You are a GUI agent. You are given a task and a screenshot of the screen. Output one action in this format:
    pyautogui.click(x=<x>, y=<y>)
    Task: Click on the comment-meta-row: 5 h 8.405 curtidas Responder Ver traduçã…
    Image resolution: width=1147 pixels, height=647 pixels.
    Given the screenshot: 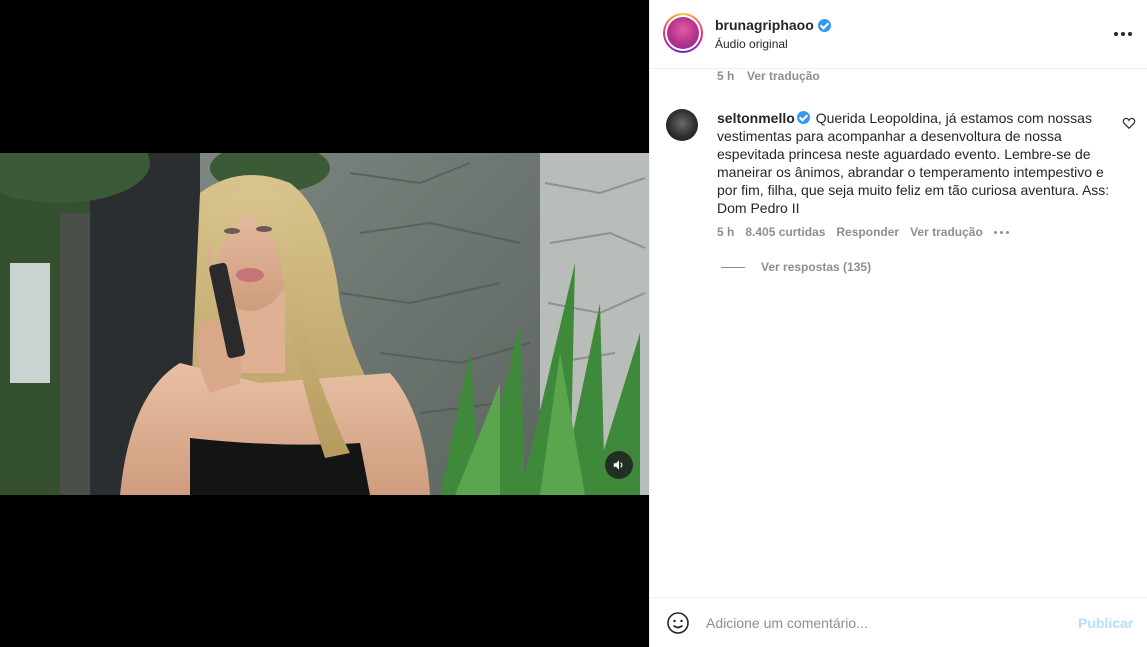 What is the action you would take?
    pyautogui.click(x=863, y=232)
    